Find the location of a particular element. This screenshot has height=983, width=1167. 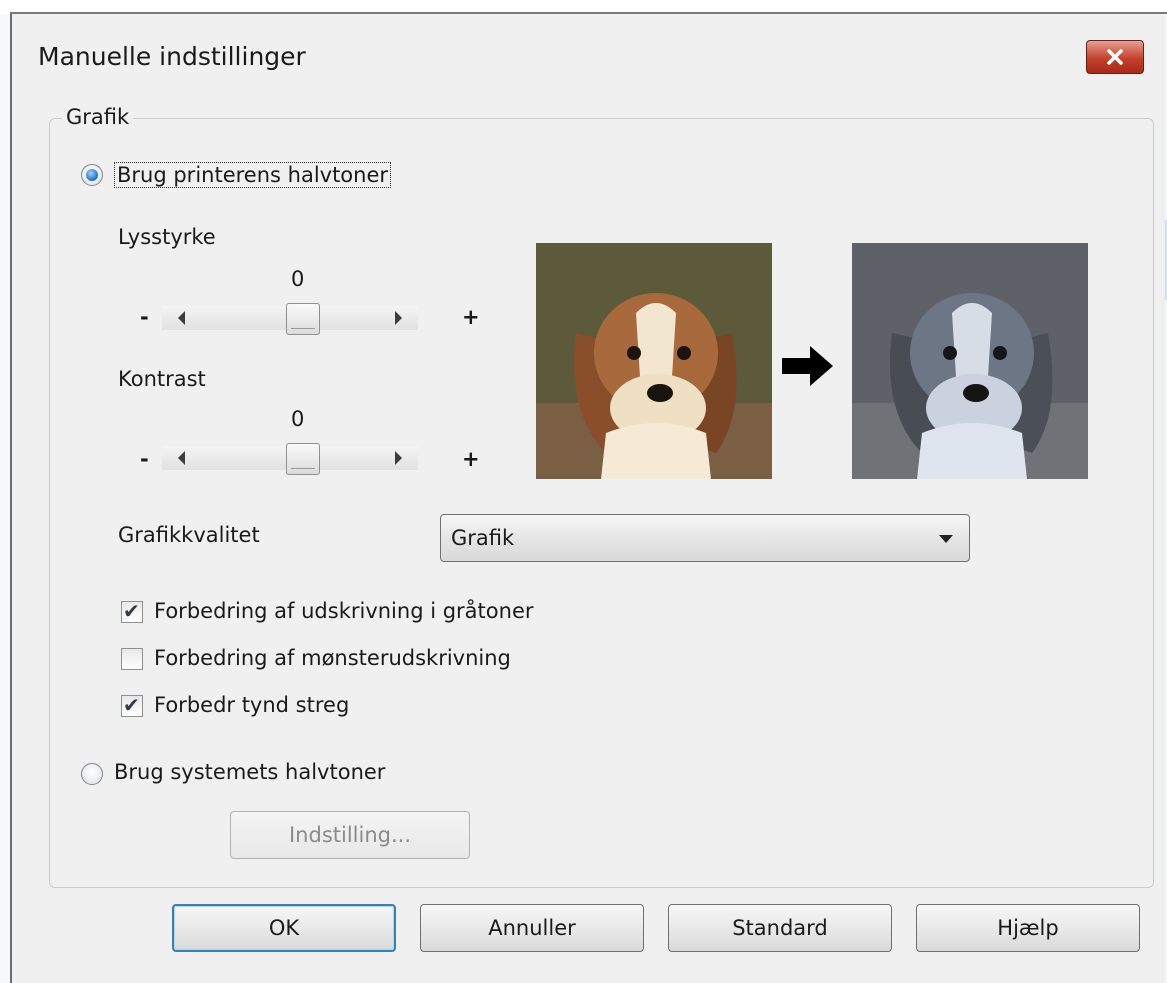

help-button: Hjælp is located at coordinates (1028, 928).